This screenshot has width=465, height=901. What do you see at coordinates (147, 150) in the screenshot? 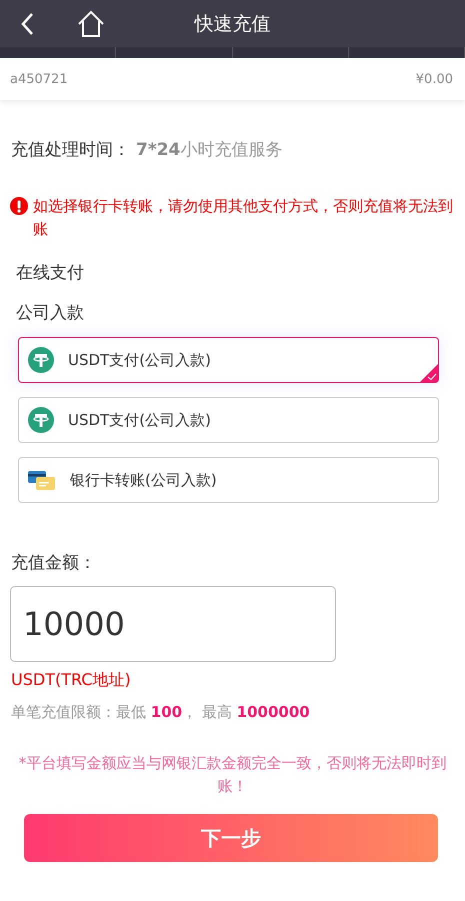
I see `processing-time: 充值处理时间： 7*24小时充值服务` at bounding box center [147, 150].